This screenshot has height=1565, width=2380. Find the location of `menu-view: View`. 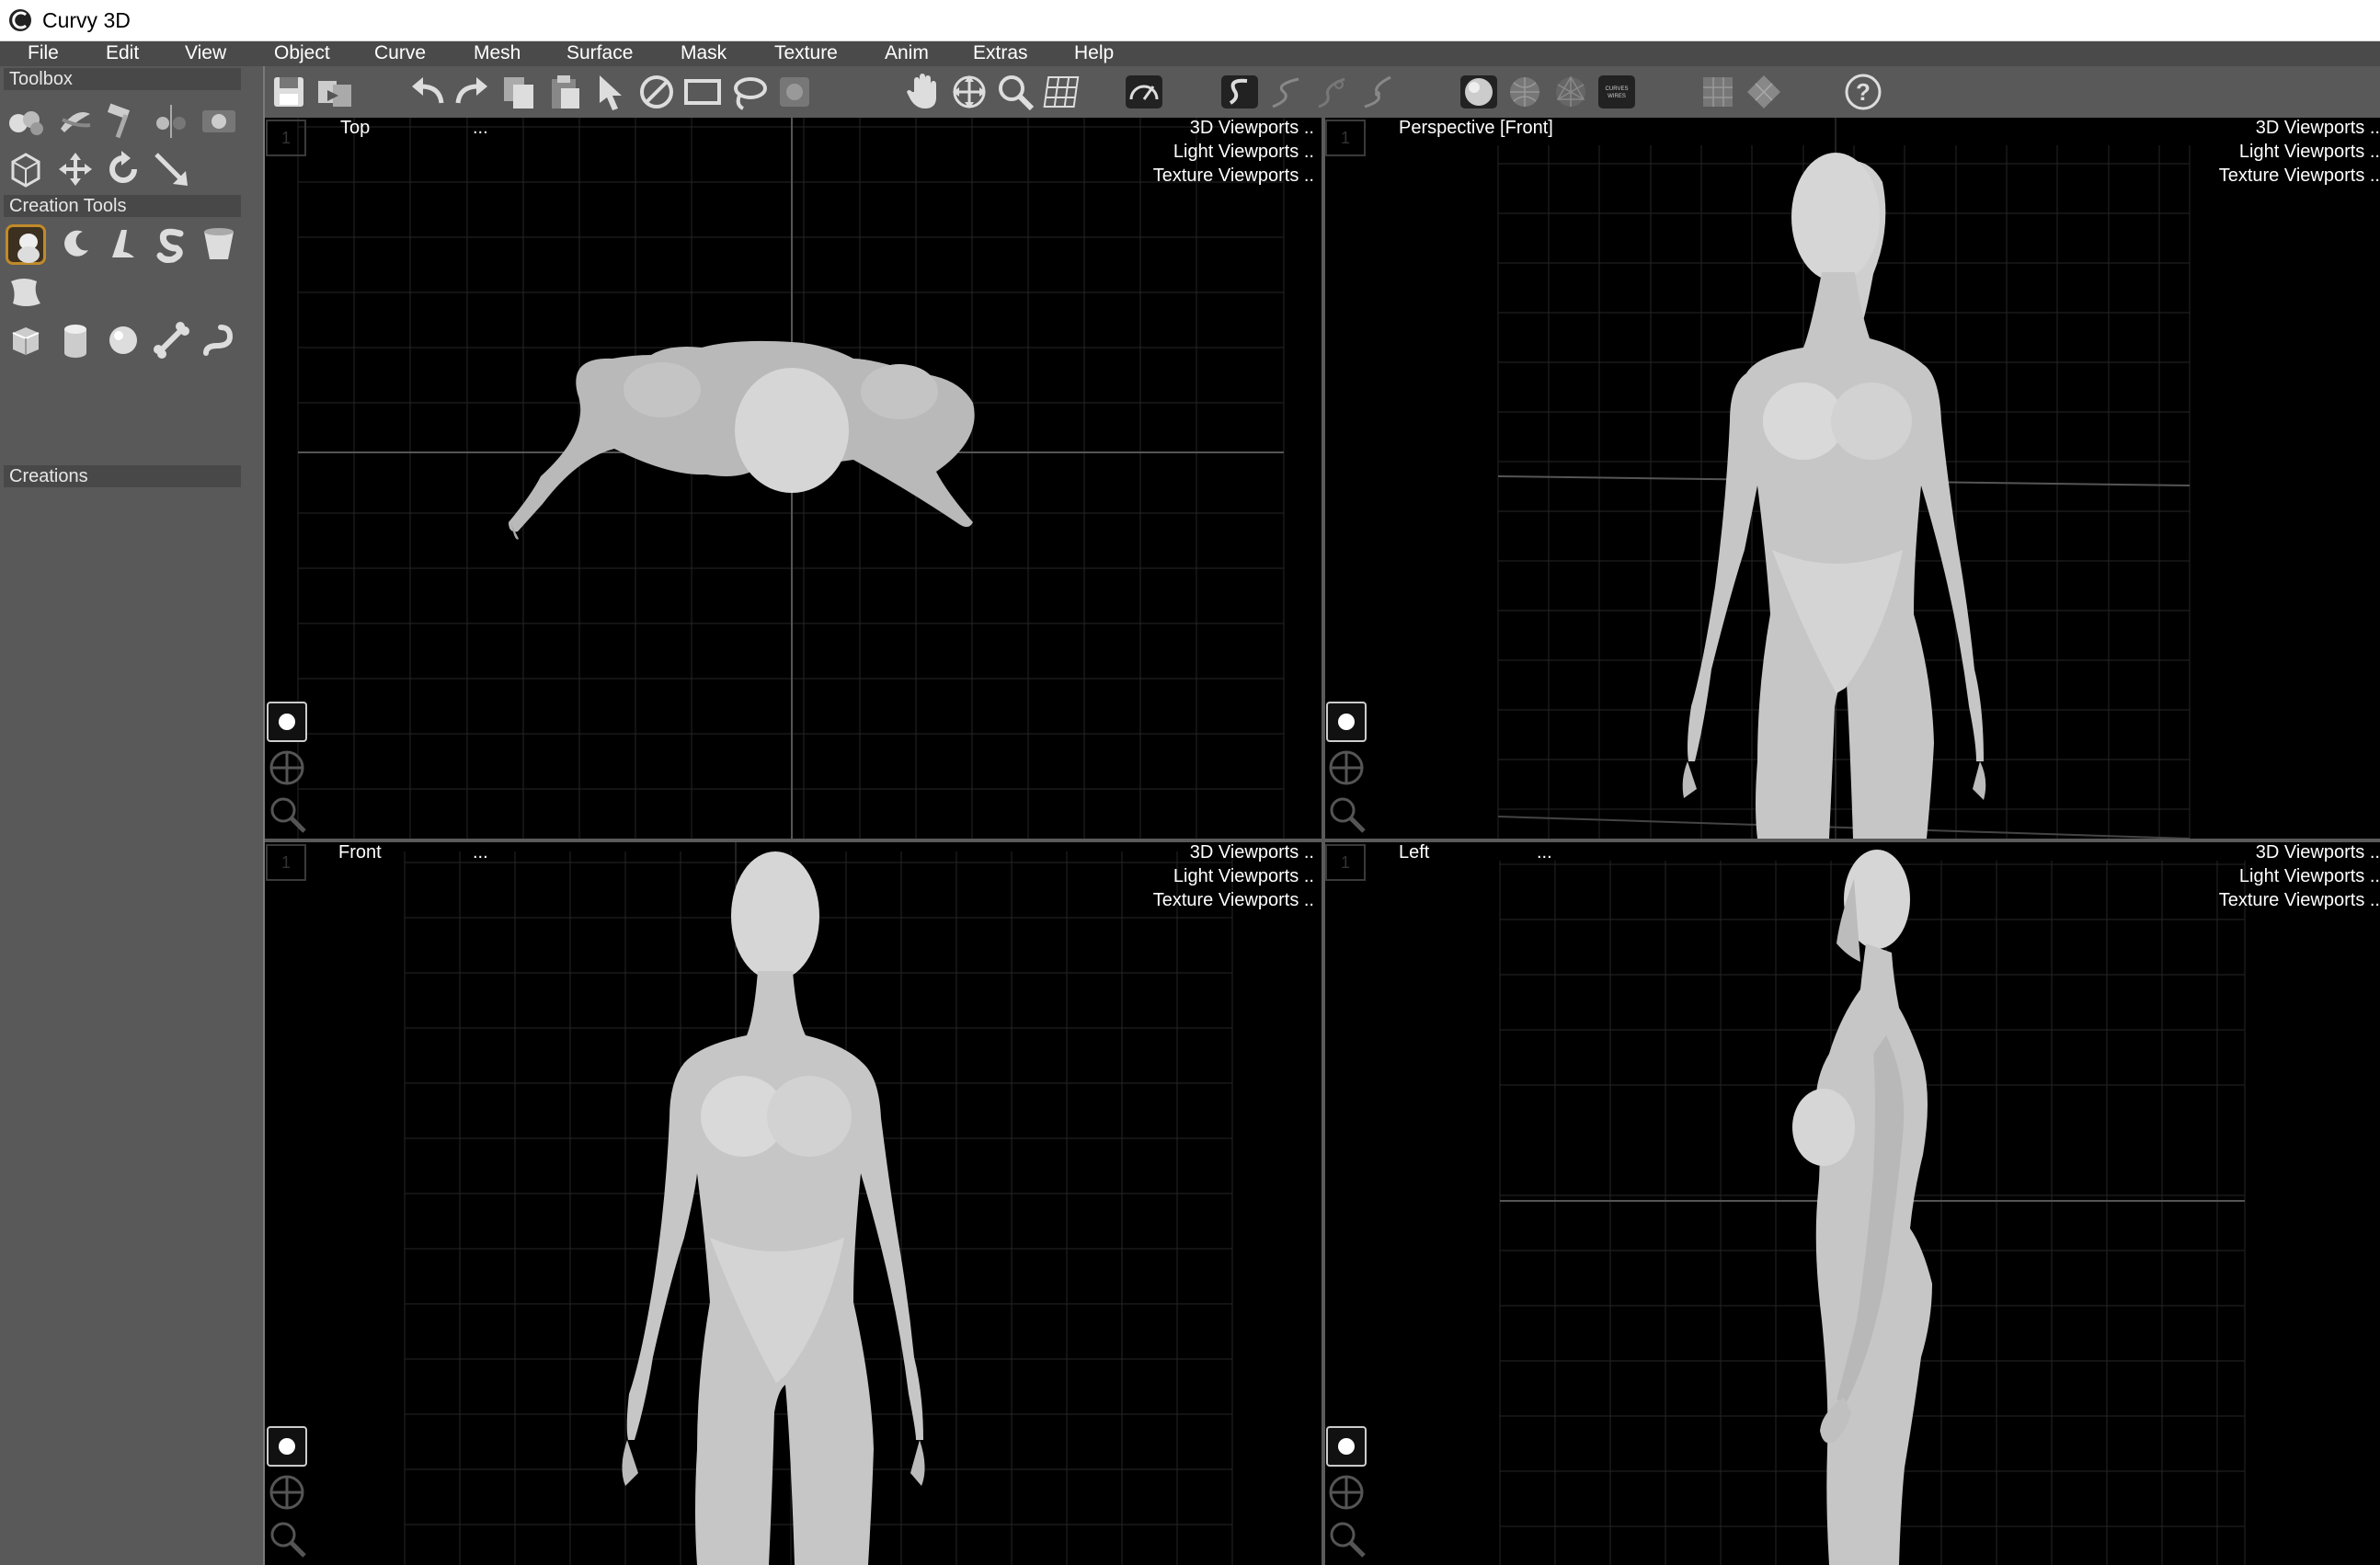

menu-view: View is located at coordinates (205, 53).